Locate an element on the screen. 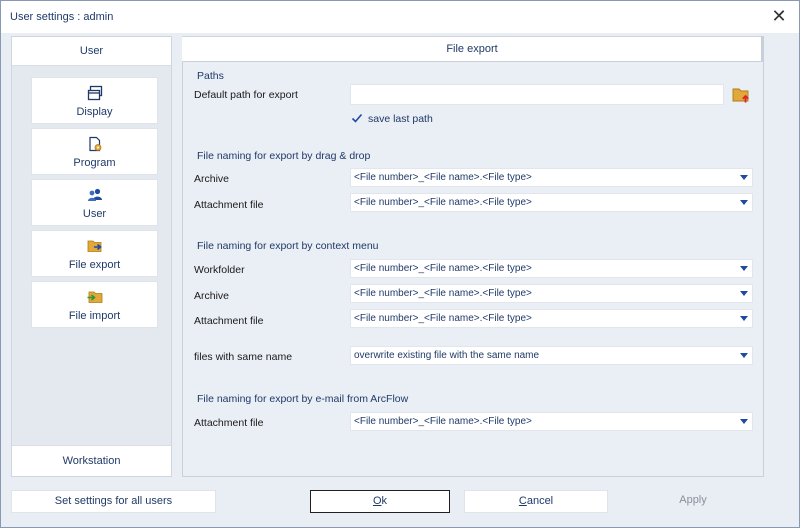 The height and width of the screenshot is (528, 800). email-attachment-label: Attachment file is located at coordinates (229, 423).